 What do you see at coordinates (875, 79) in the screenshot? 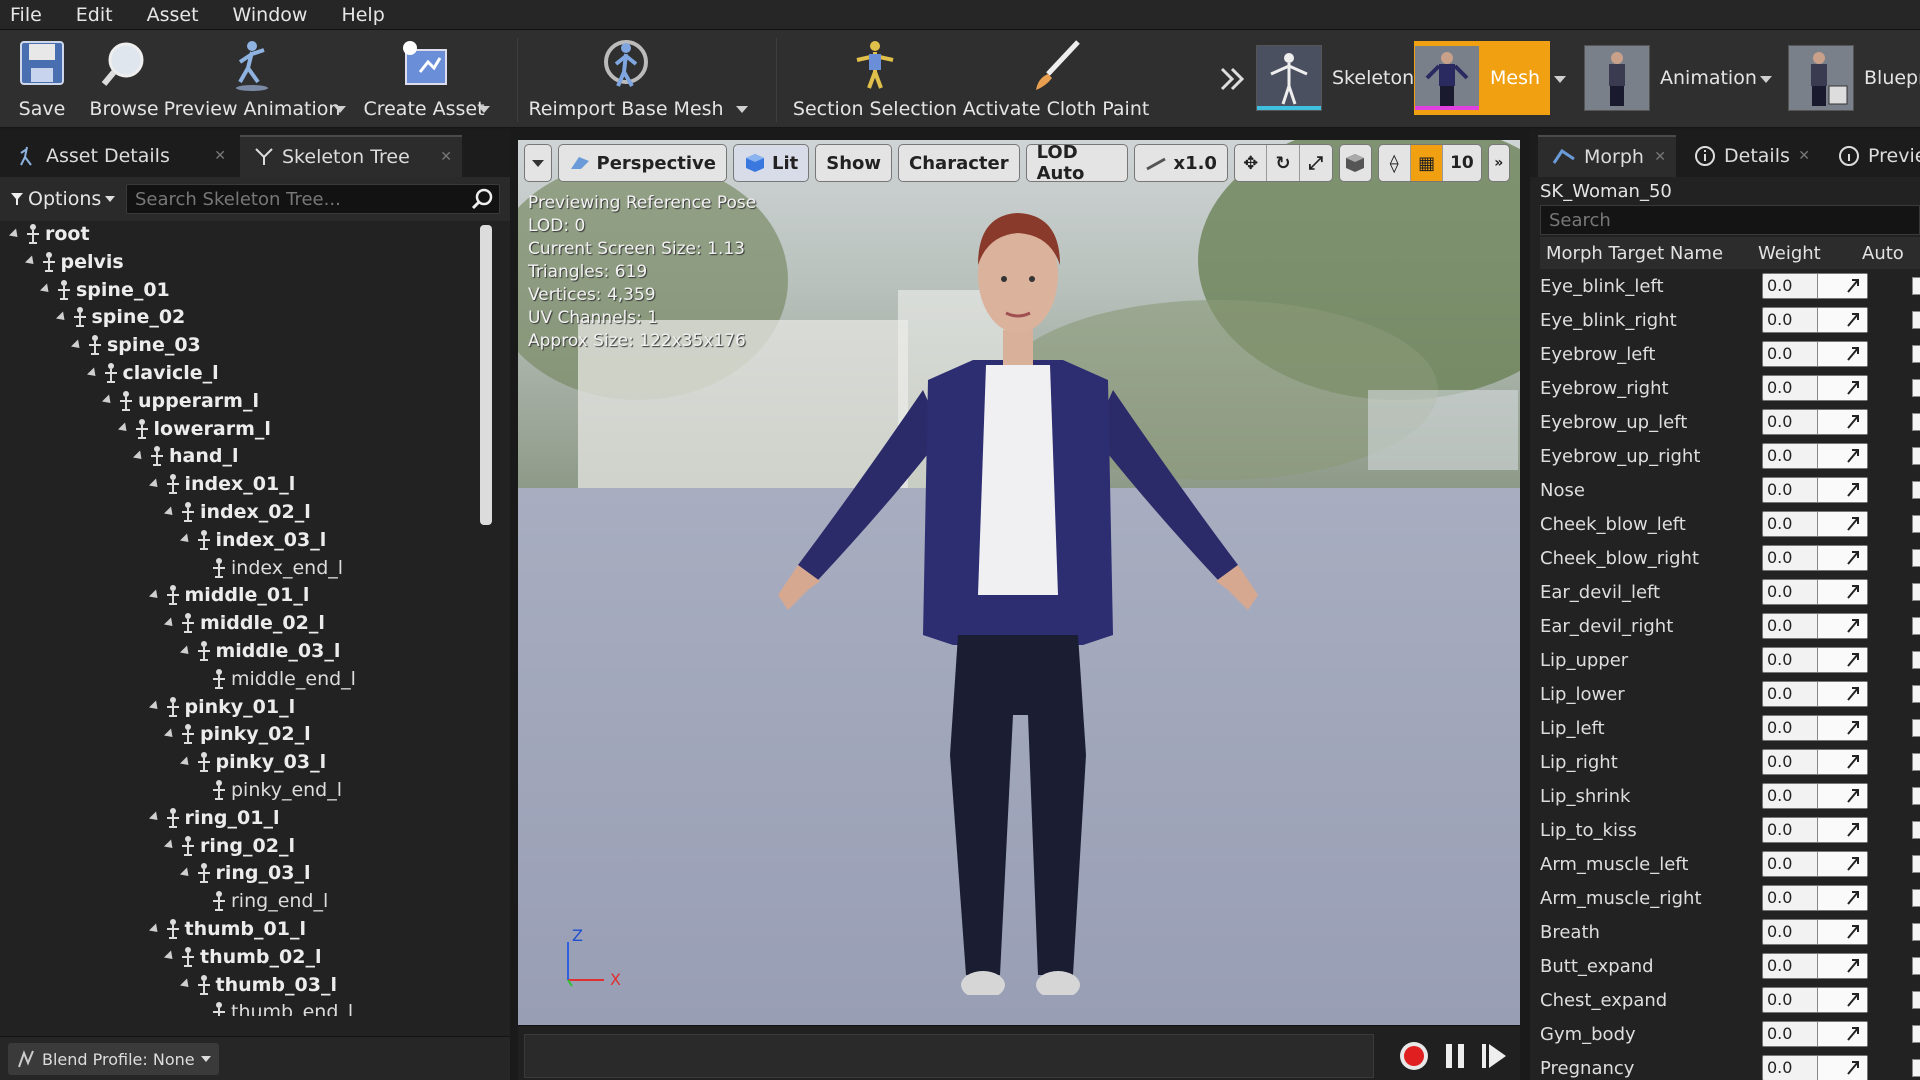
I see `section-selection-button: Section Selection` at bounding box center [875, 79].